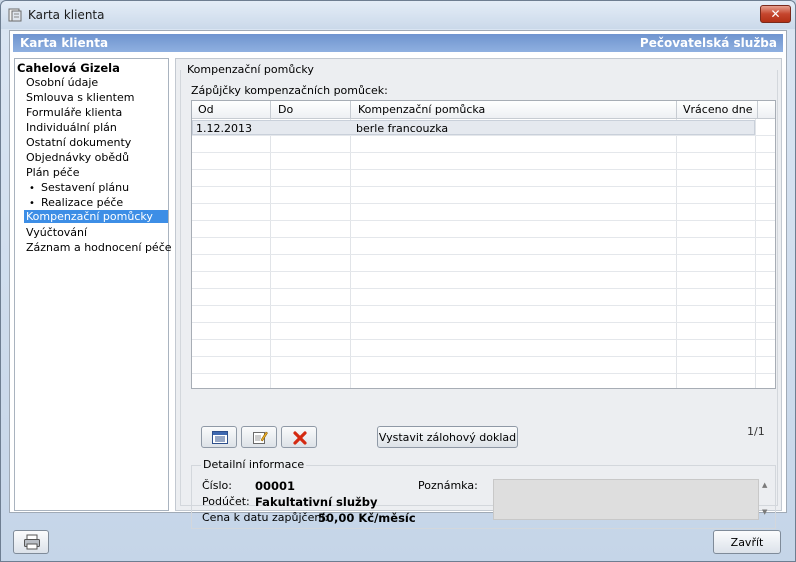  I want to click on print-button, so click(31, 542).